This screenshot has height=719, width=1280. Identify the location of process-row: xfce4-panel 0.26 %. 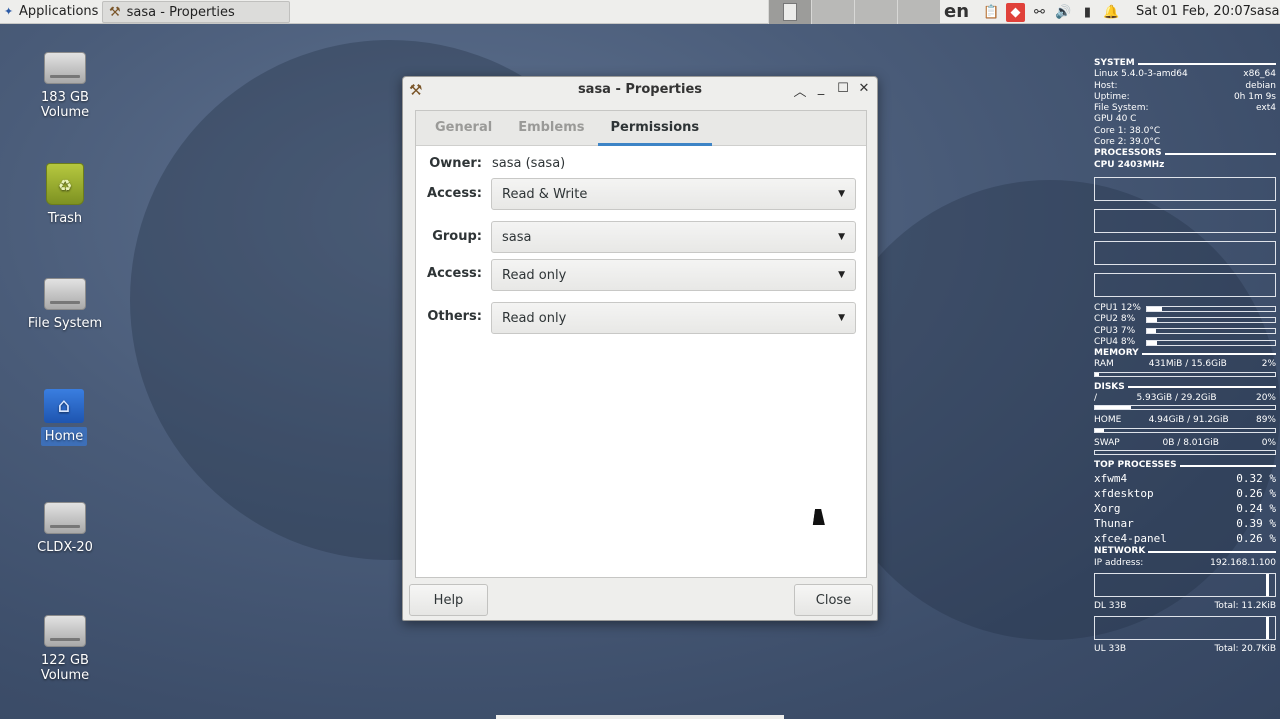
(1185, 539).